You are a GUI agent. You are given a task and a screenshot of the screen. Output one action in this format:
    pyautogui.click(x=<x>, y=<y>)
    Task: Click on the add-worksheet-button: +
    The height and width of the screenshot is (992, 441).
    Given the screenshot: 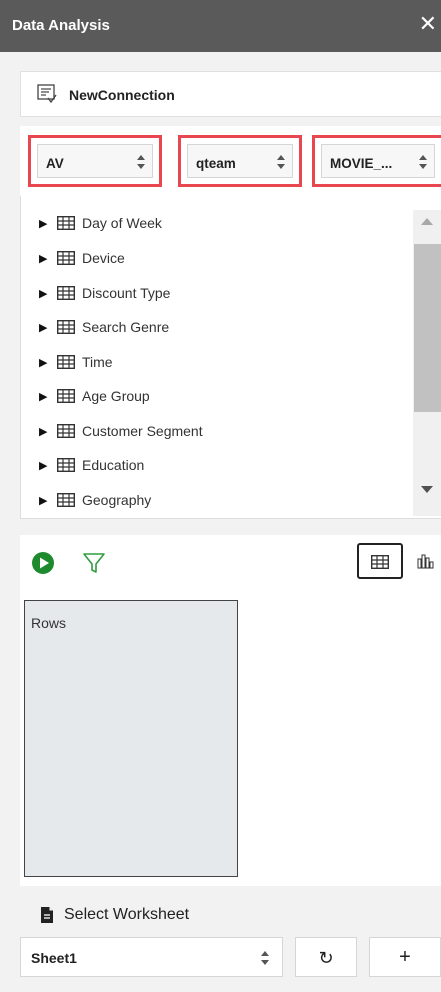 What is the action you would take?
    pyautogui.click(x=405, y=957)
    